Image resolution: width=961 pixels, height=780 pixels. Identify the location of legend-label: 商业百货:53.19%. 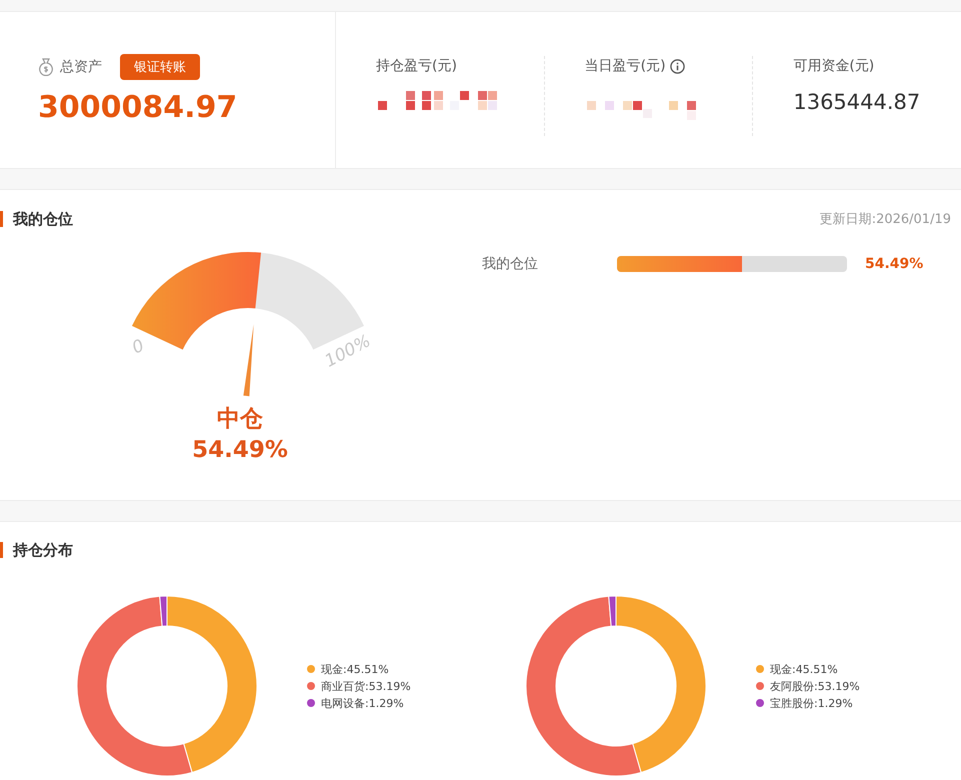
(366, 686).